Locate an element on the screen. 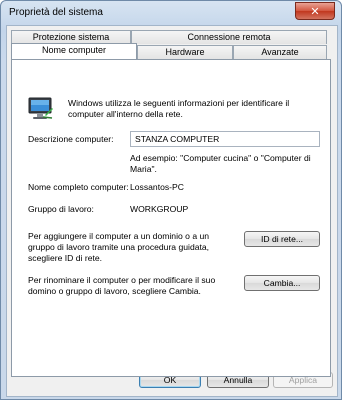  full-name-value: Lossantos-PC is located at coordinates (157, 187).